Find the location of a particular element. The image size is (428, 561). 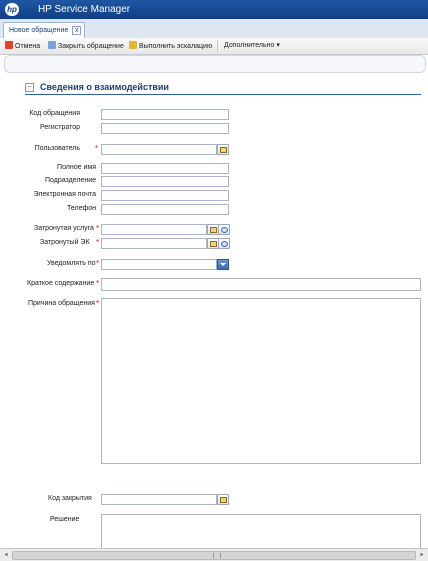

scroll-thumb is located at coordinates (214, 555).